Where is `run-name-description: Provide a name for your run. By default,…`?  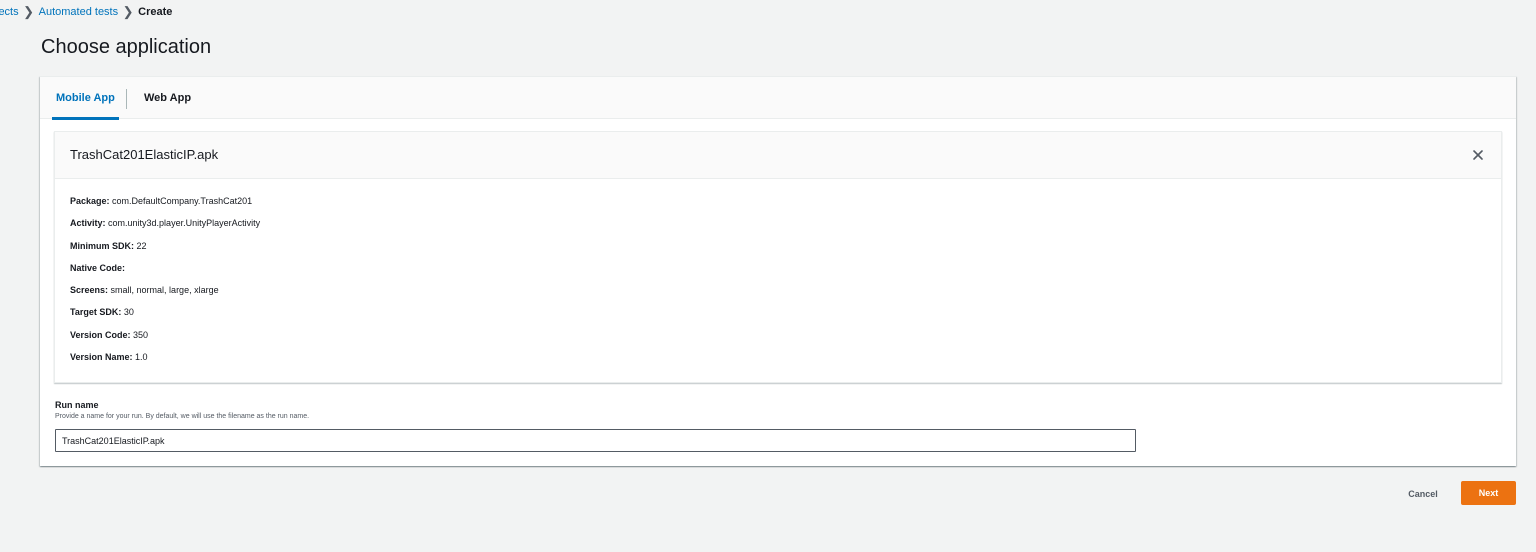 run-name-description: Provide a name for your run. By default,… is located at coordinates (182, 416).